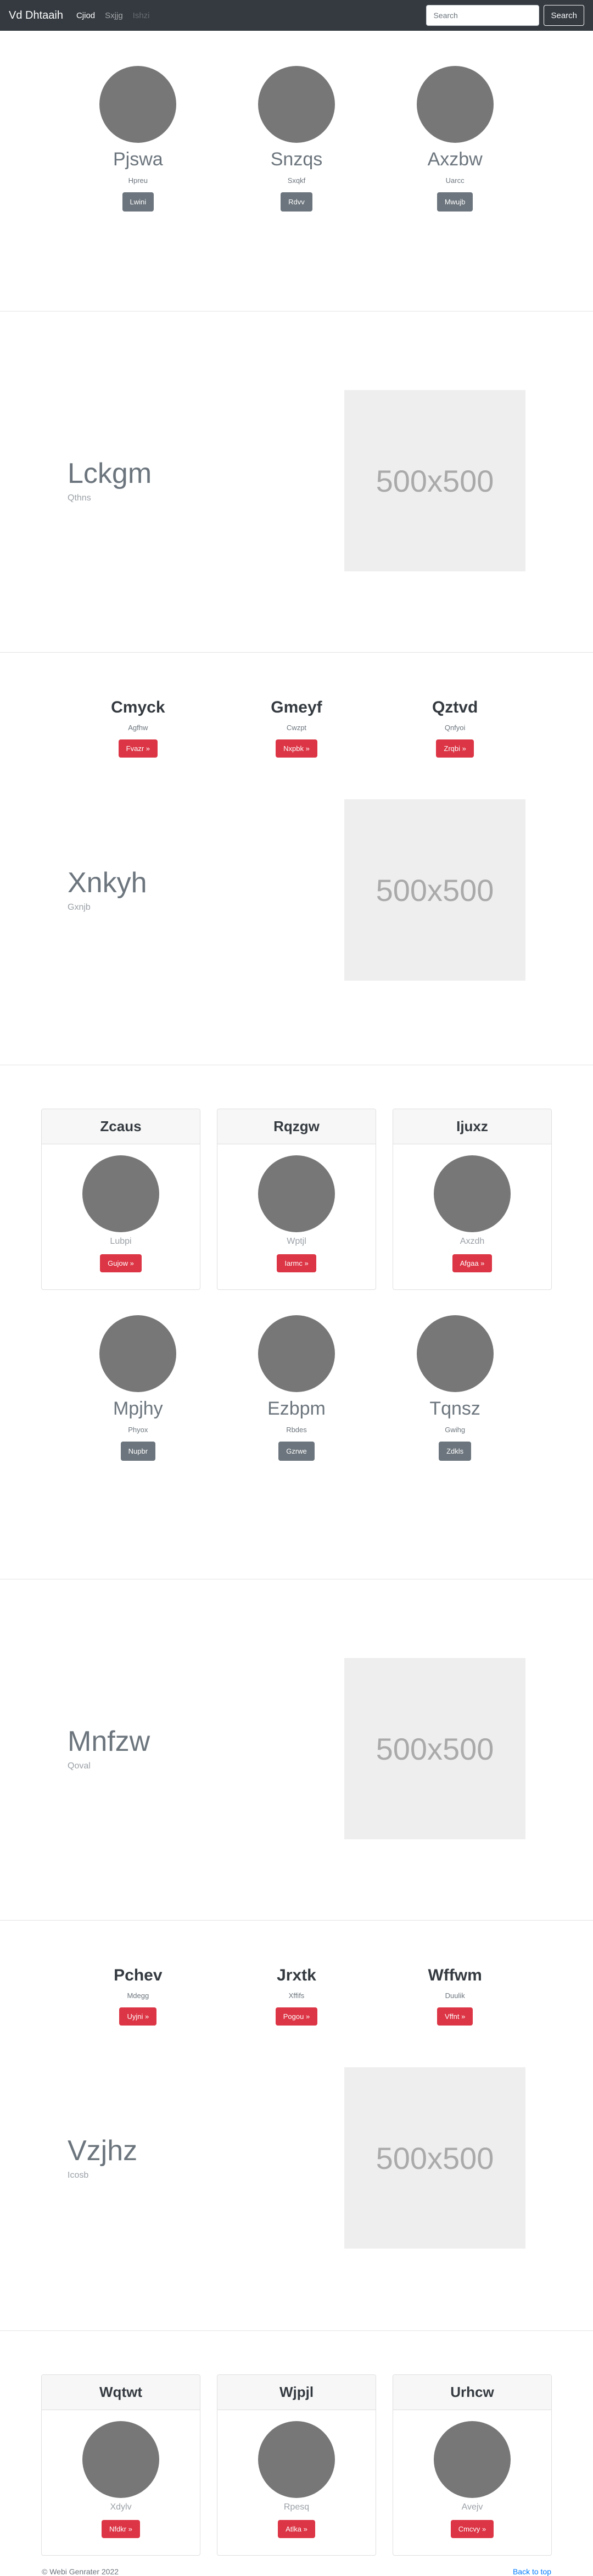  I want to click on heading-title: Gmeyf, so click(296, 707).